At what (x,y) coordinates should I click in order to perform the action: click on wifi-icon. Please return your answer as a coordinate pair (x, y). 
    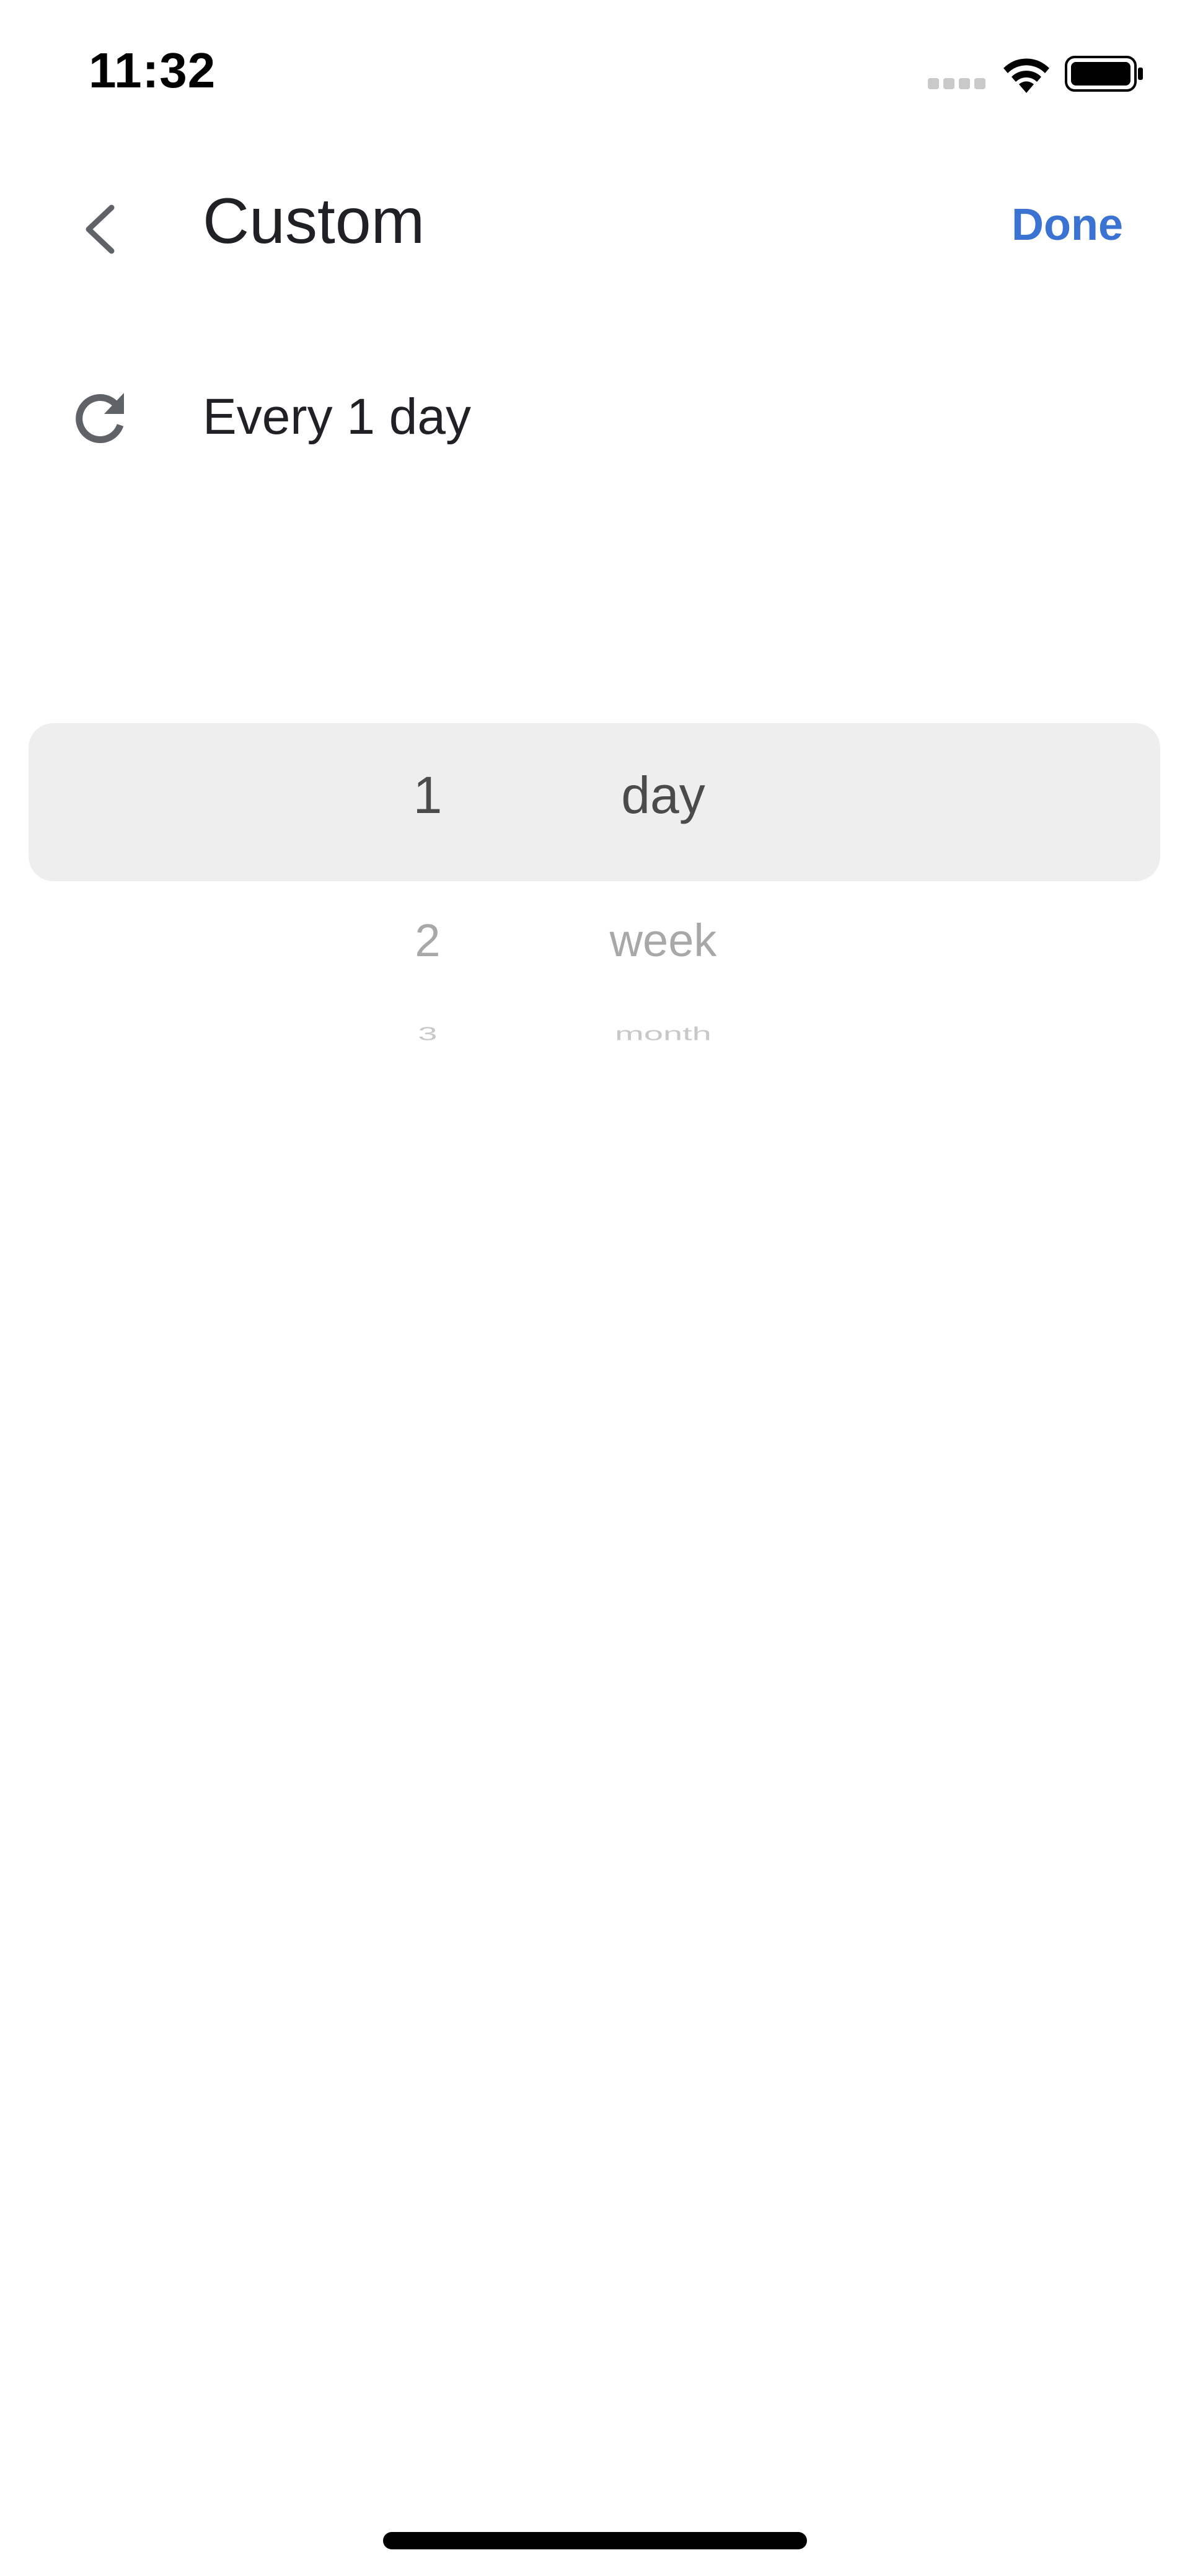
    Looking at the image, I should click on (1026, 75).